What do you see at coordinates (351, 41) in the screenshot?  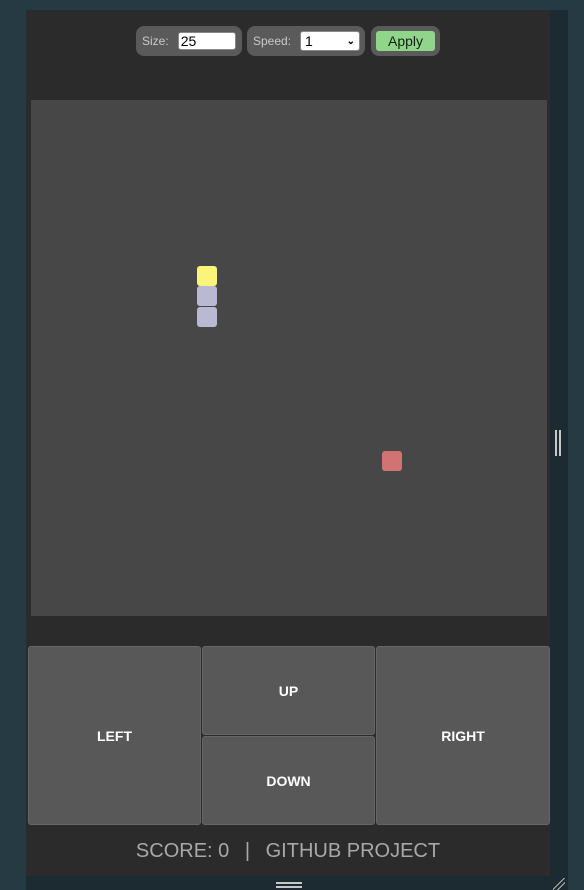 I see `chevron-down-icon: ⌄` at bounding box center [351, 41].